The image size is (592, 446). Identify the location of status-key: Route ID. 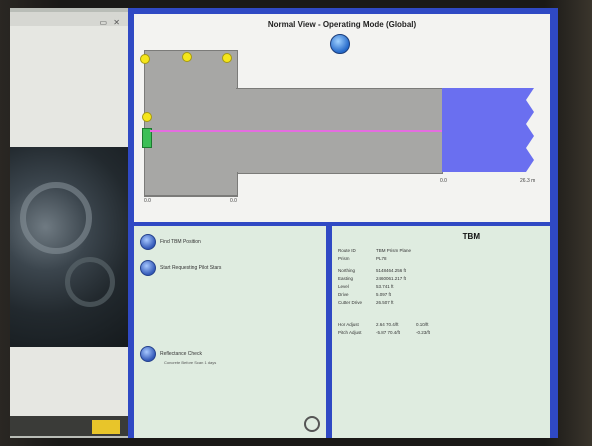
(347, 250).